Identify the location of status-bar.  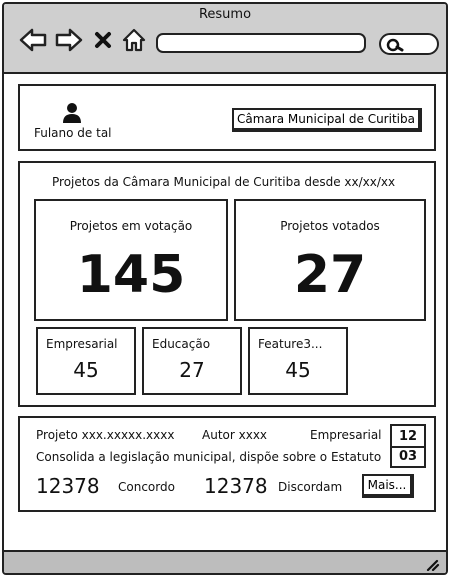
(225, 561).